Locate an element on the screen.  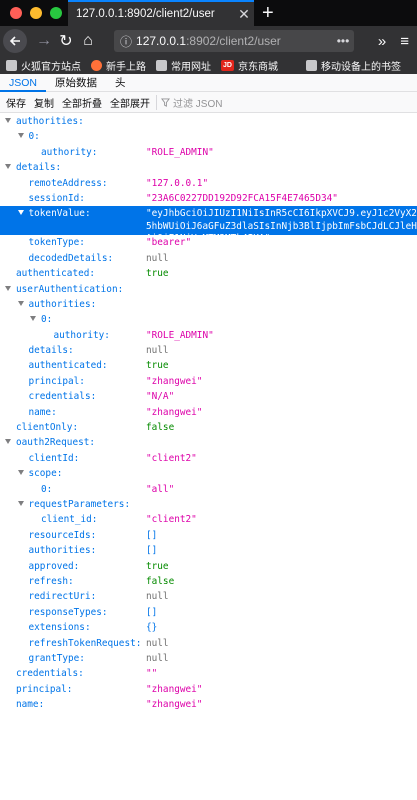
jd-icon: JD is located at coordinates (227, 65).